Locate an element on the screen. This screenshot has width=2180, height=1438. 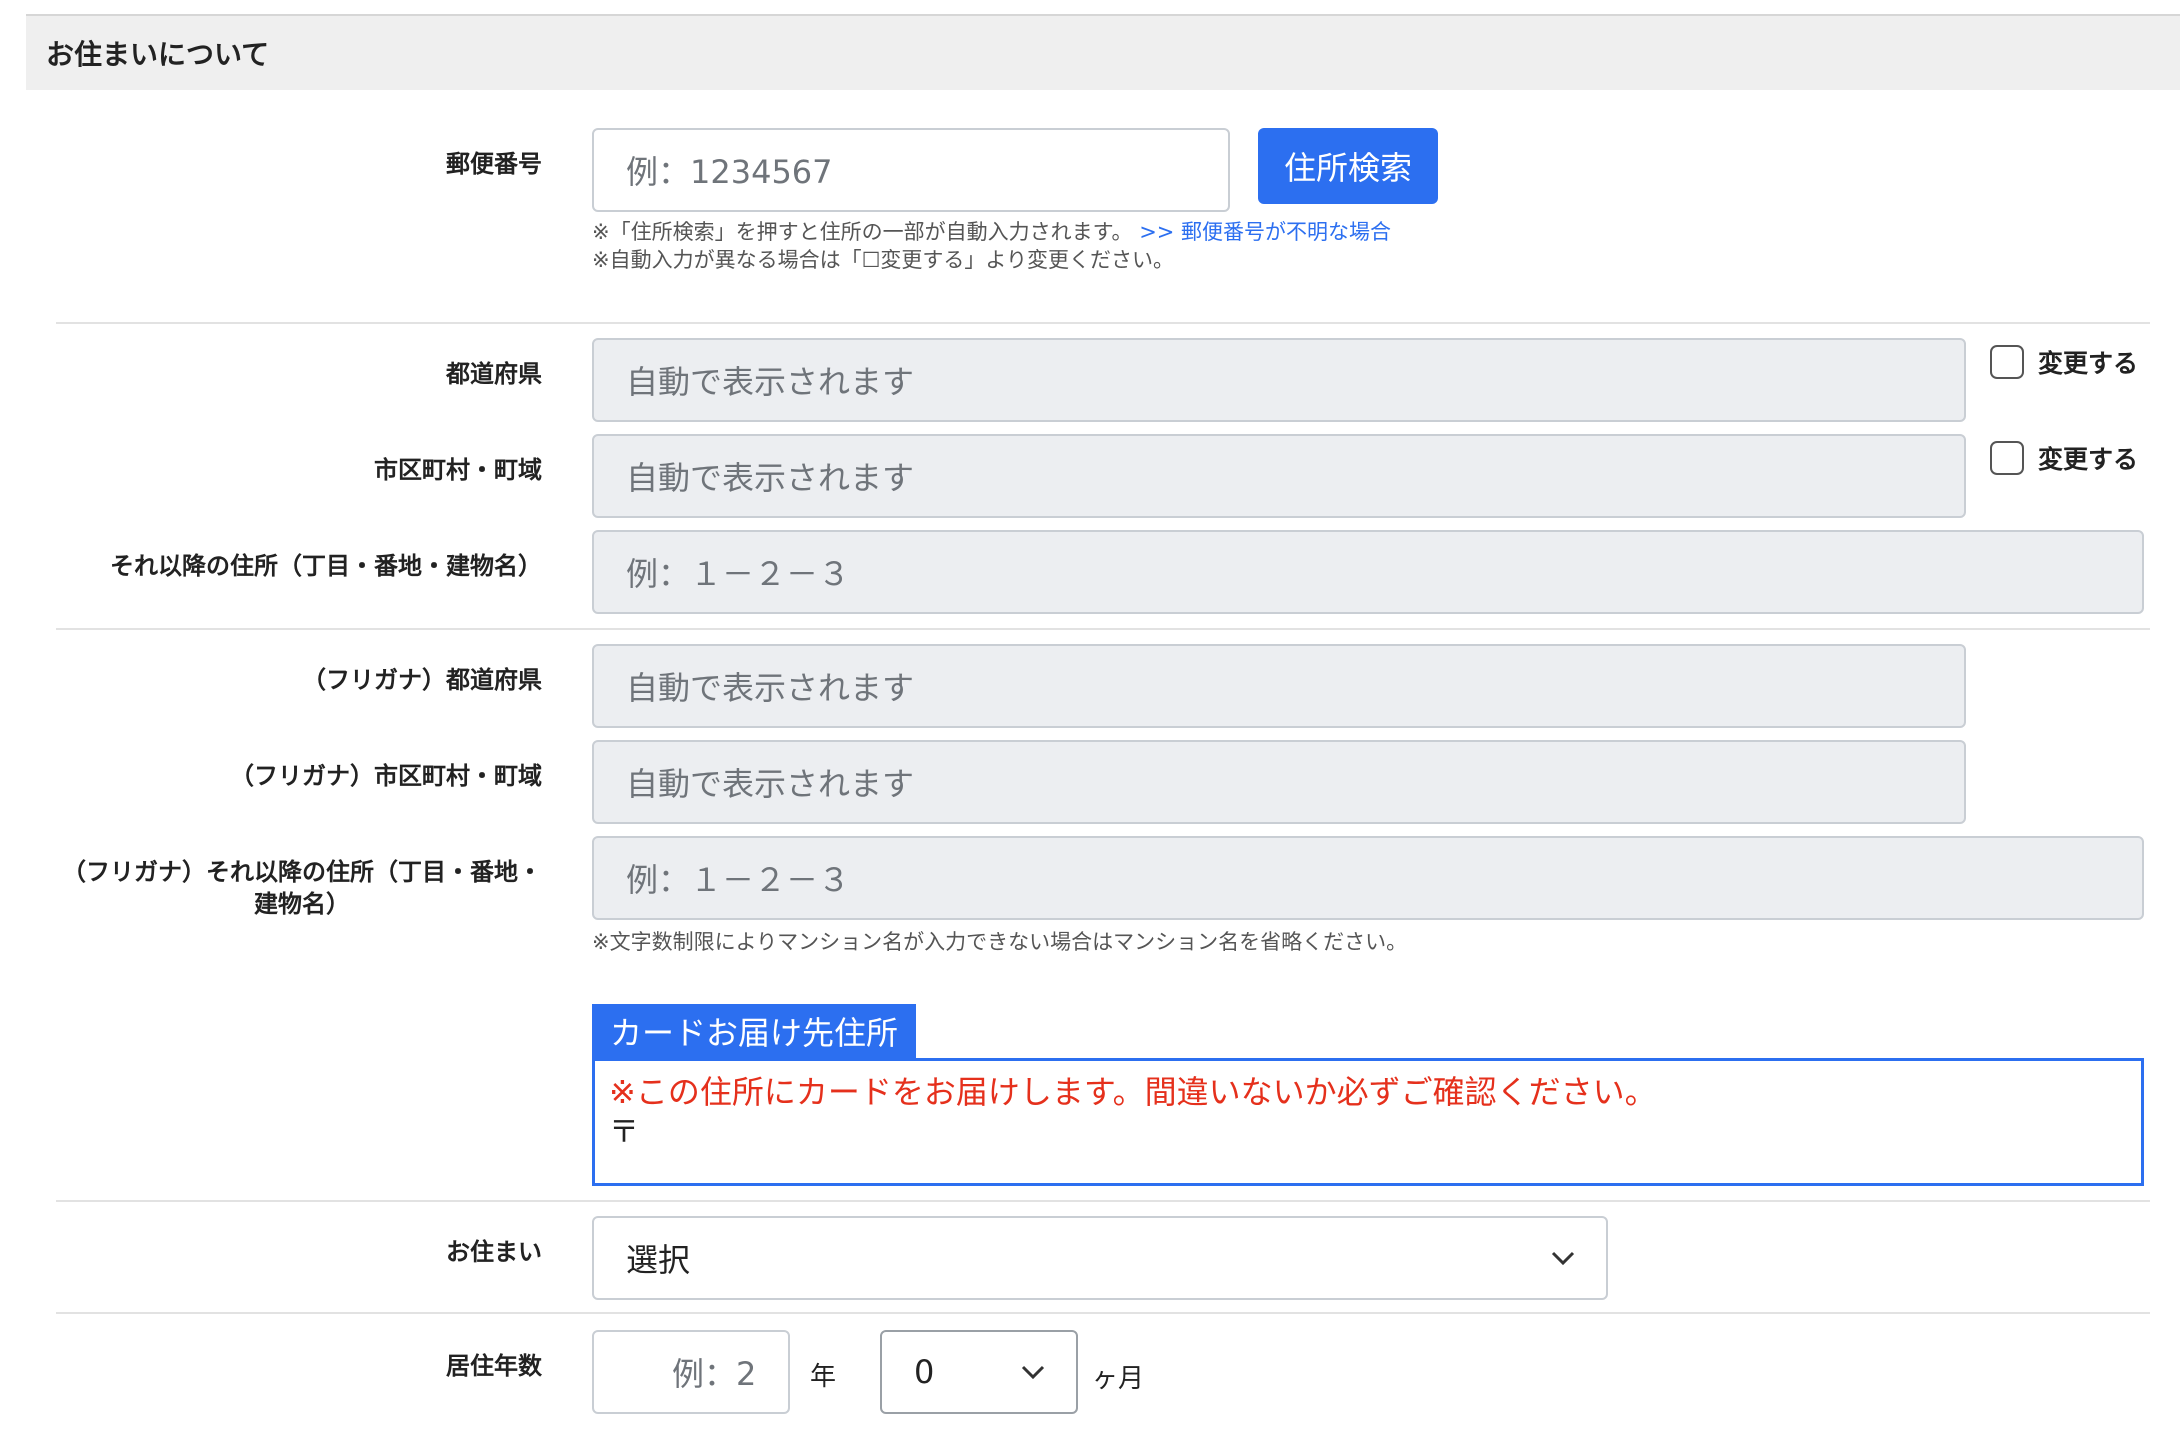
section-title: お住まいについて is located at coordinates (158, 54).